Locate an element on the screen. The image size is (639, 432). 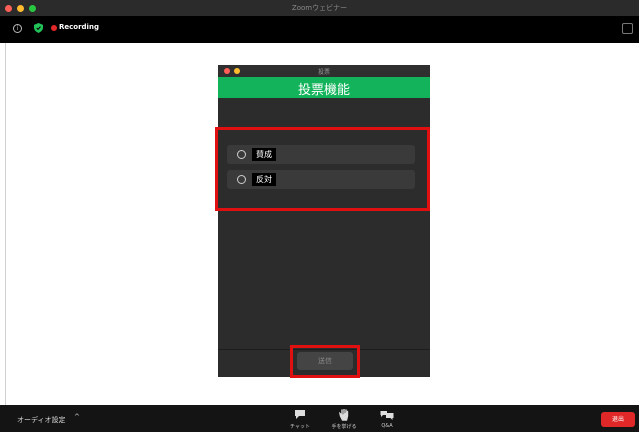
content-border is located at coordinates (5, 224).